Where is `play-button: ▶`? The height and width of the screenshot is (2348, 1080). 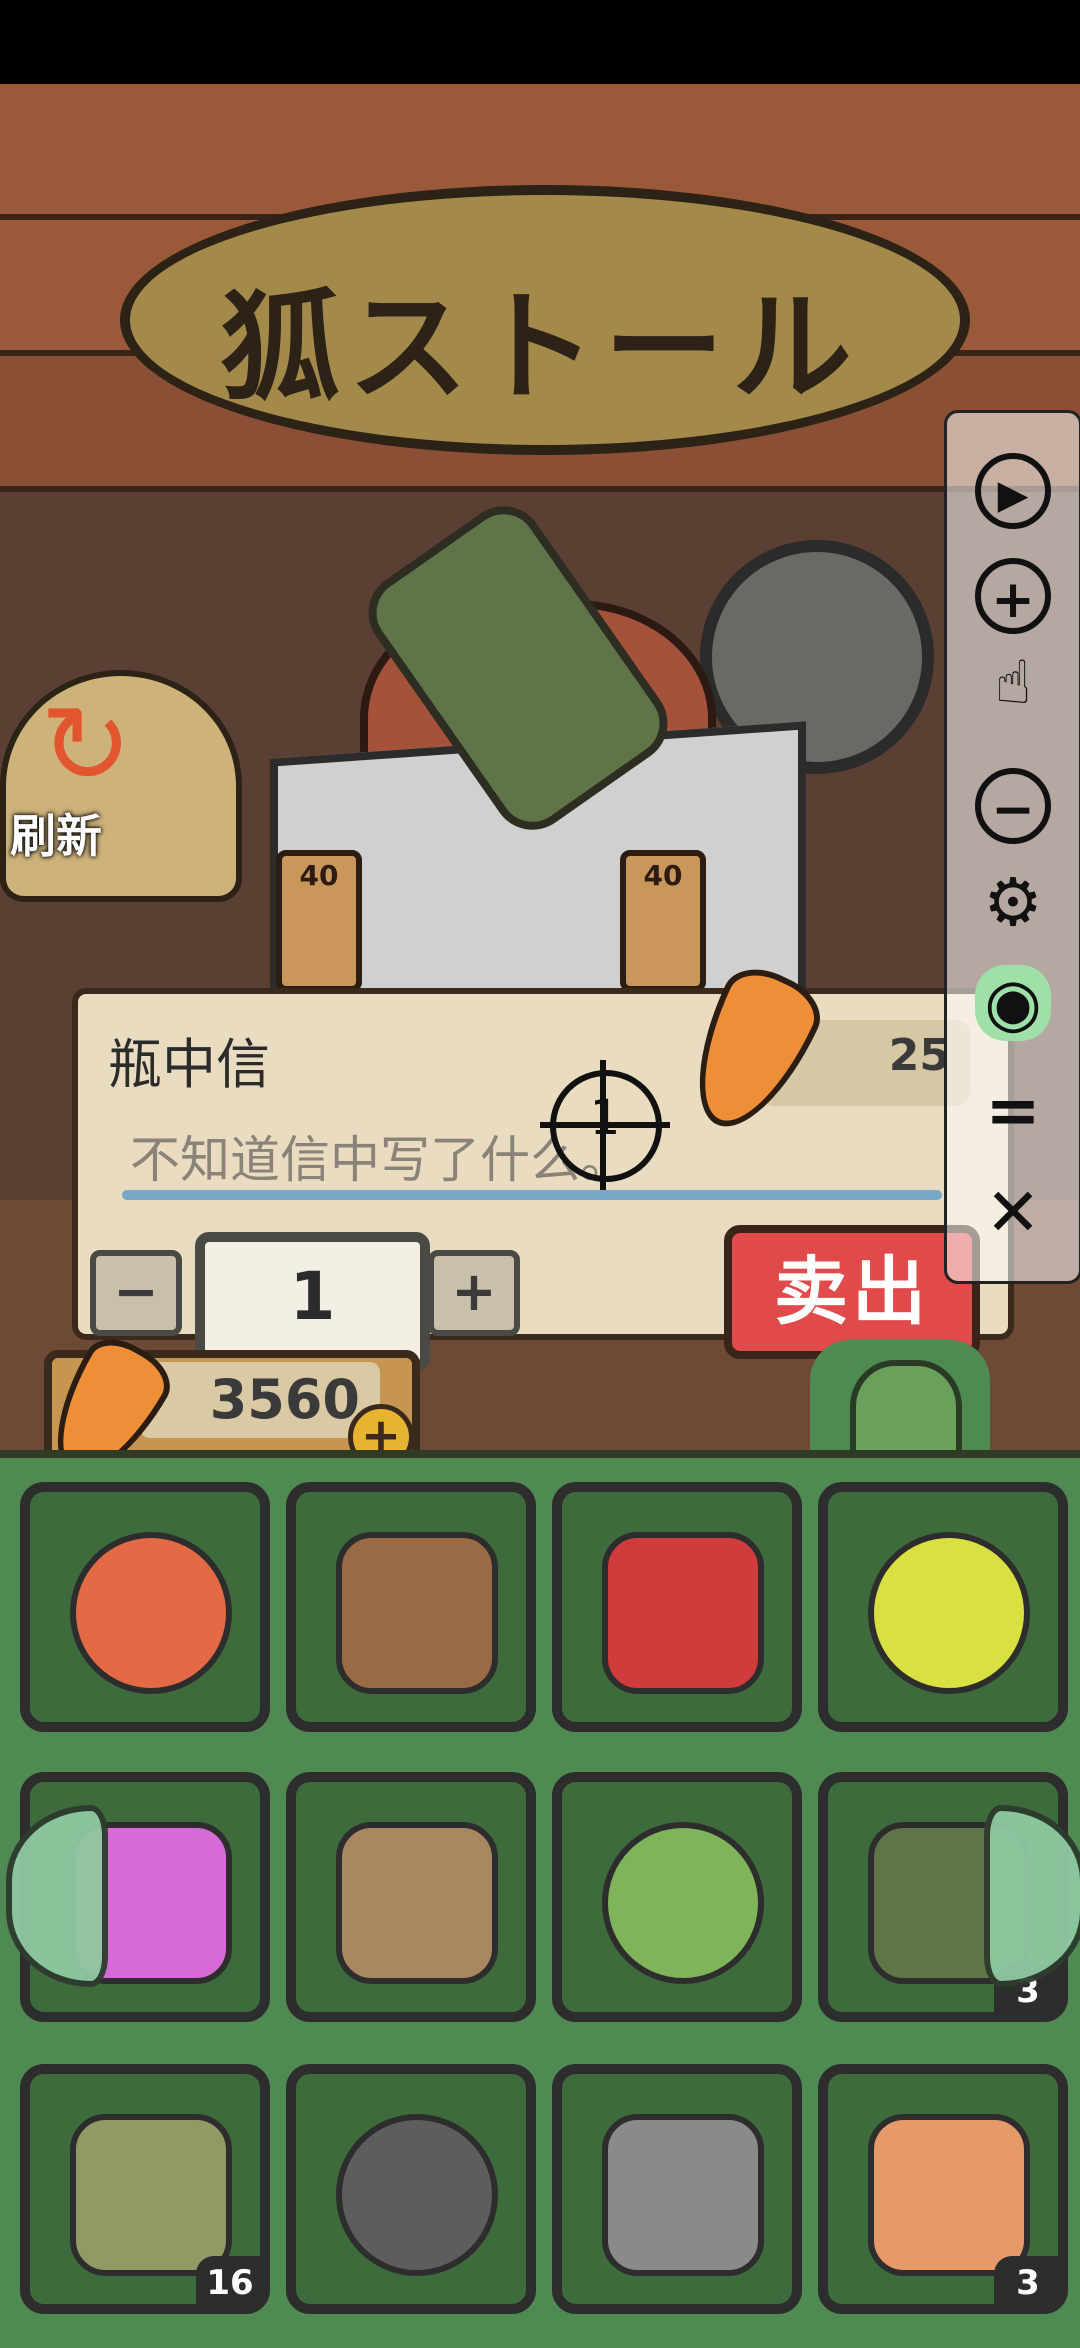 play-button: ▶ is located at coordinates (1013, 491).